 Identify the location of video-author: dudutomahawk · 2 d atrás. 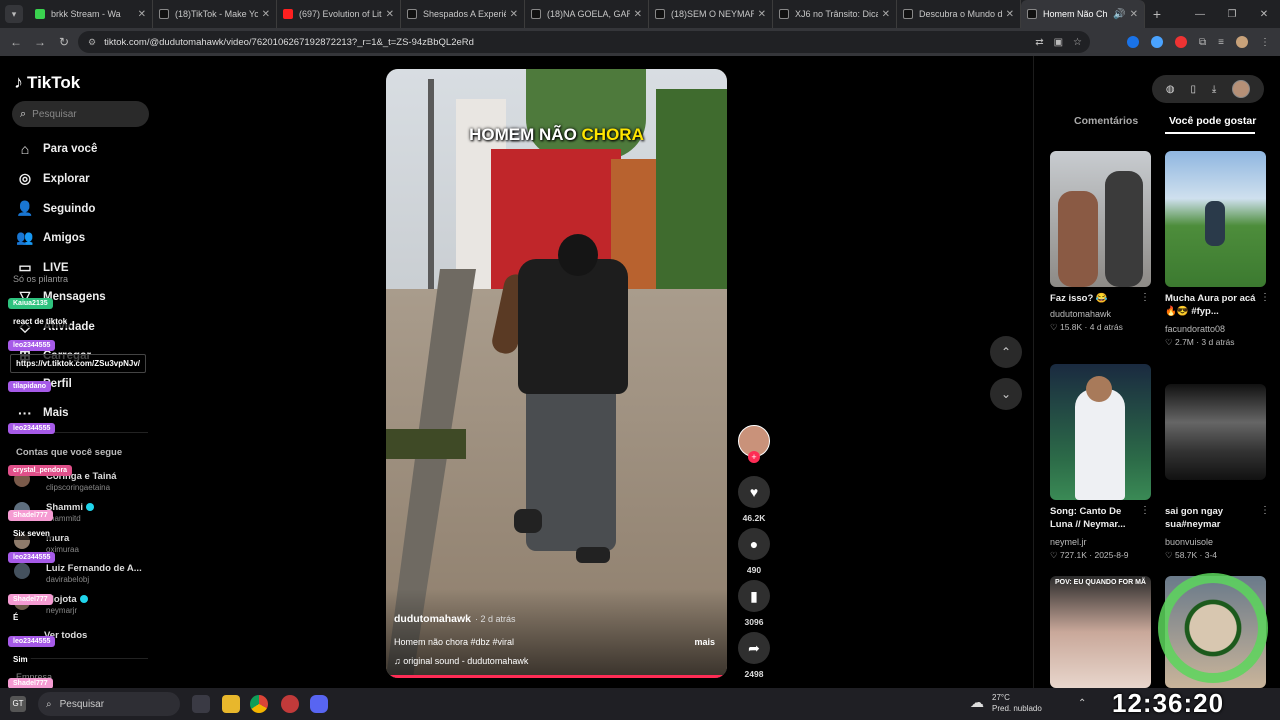
(455, 619).